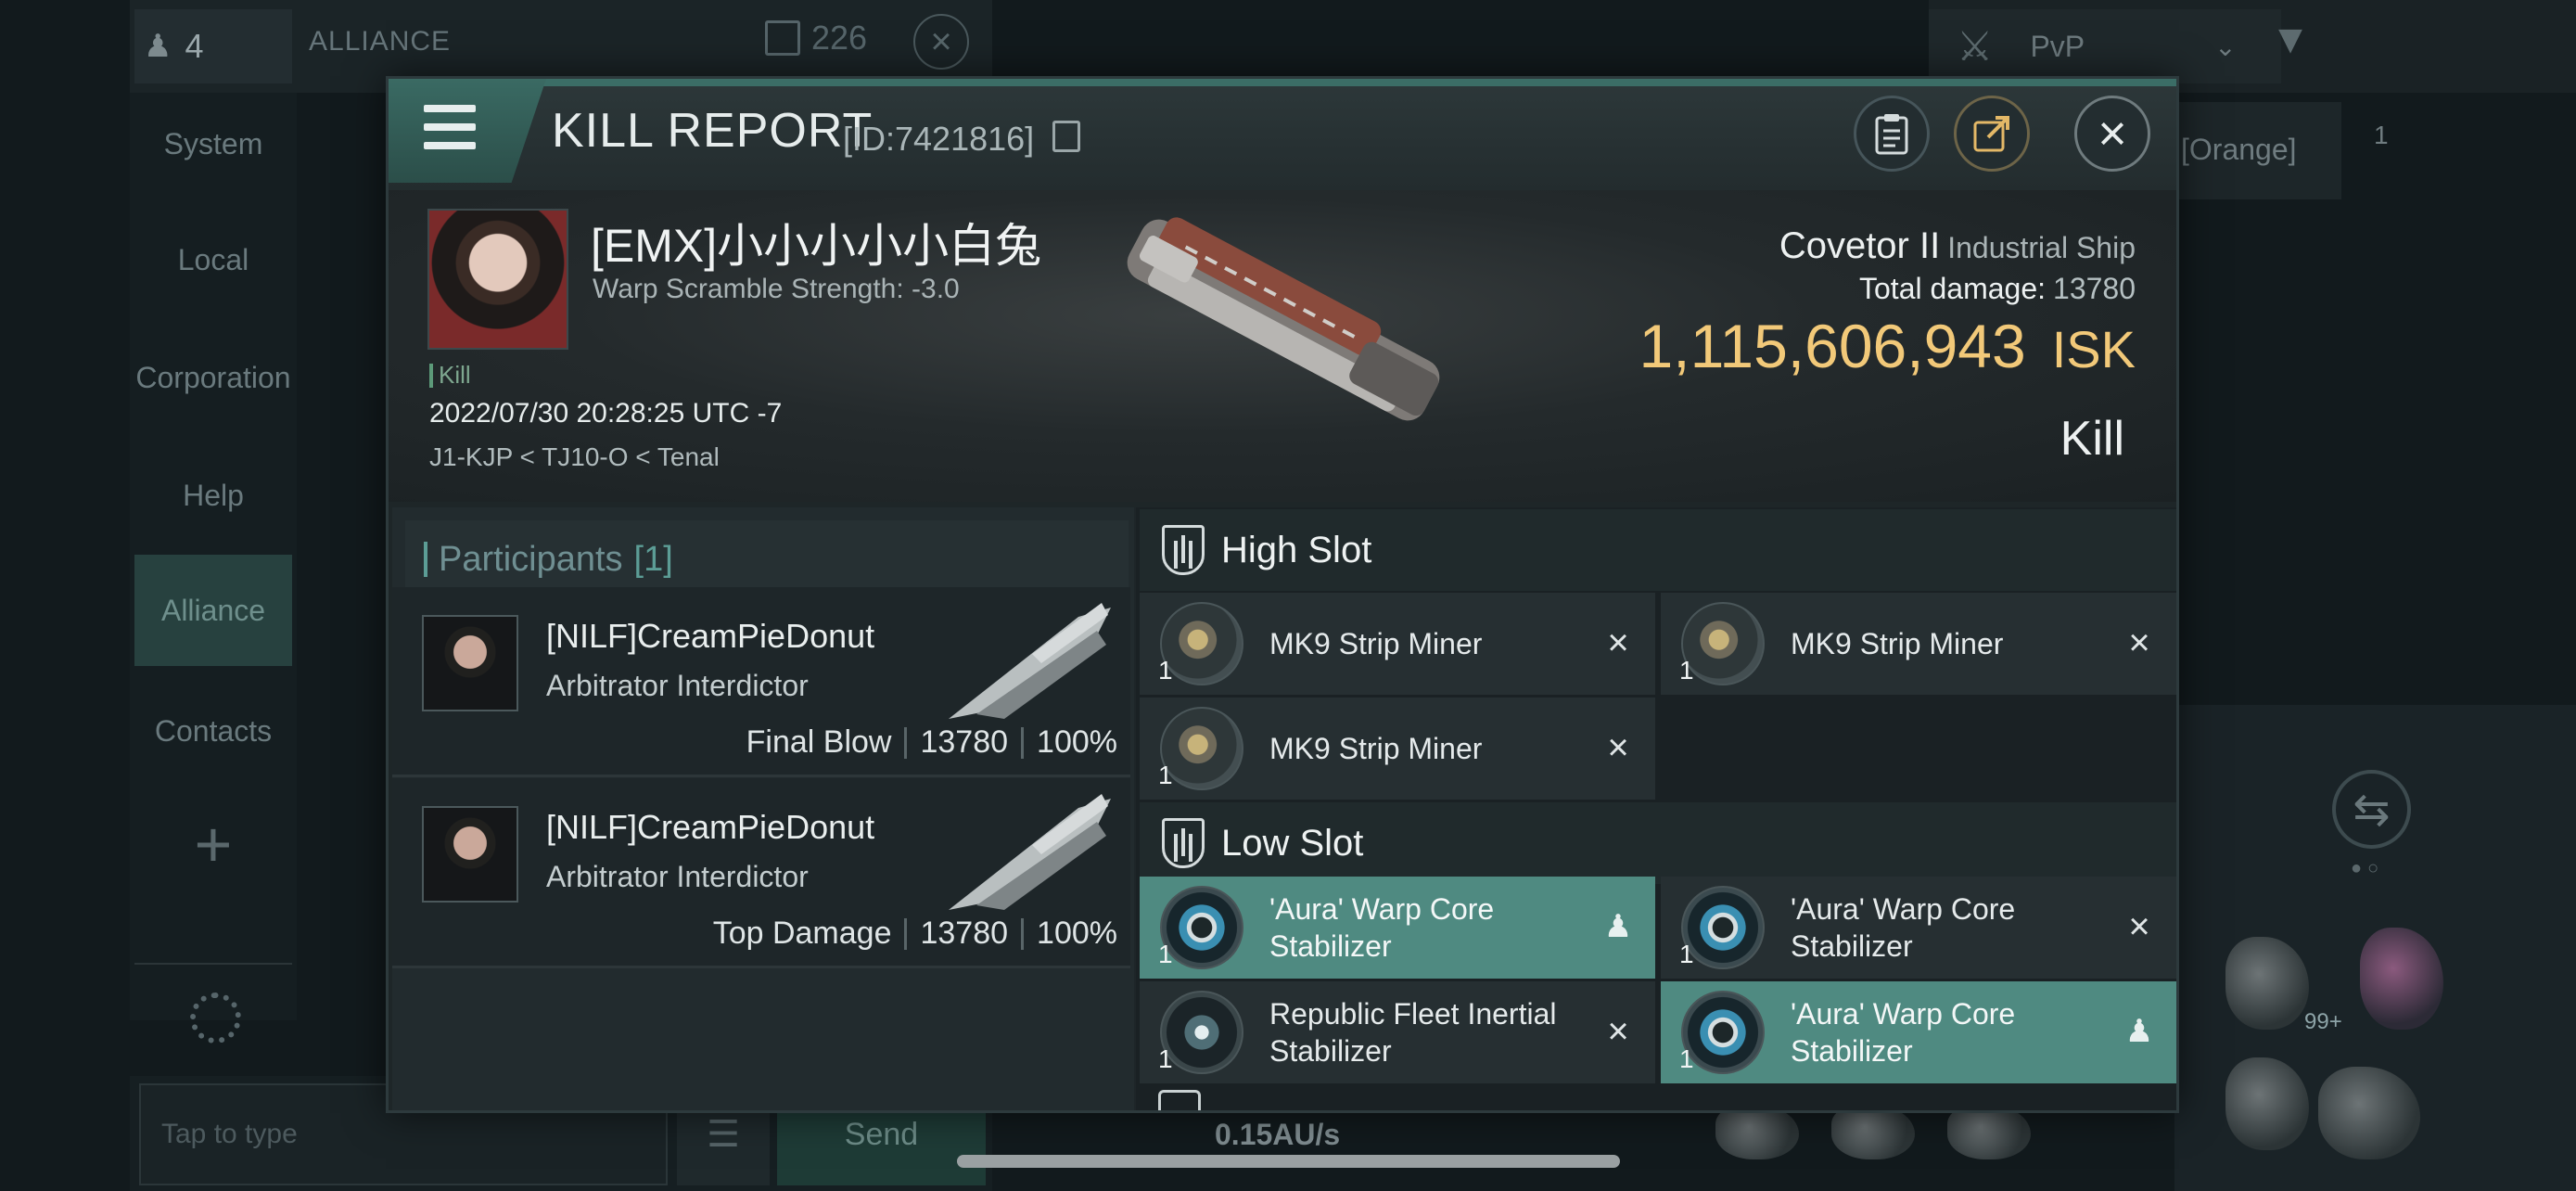  What do you see at coordinates (710, 827) in the screenshot?
I see `participant-name: [NILF]CreamPieDonut` at bounding box center [710, 827].